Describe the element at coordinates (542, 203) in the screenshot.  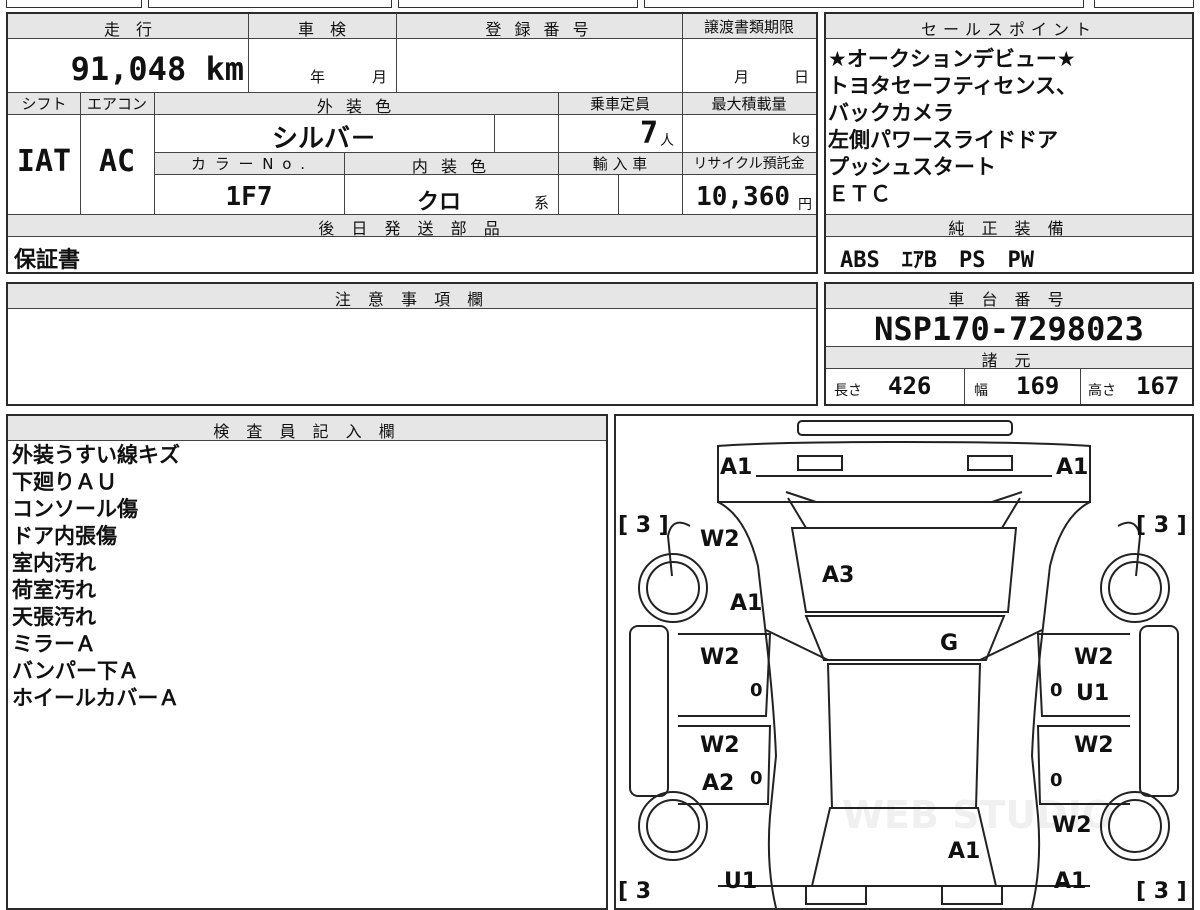
I see `interior-color-suffix: 系` at that location.